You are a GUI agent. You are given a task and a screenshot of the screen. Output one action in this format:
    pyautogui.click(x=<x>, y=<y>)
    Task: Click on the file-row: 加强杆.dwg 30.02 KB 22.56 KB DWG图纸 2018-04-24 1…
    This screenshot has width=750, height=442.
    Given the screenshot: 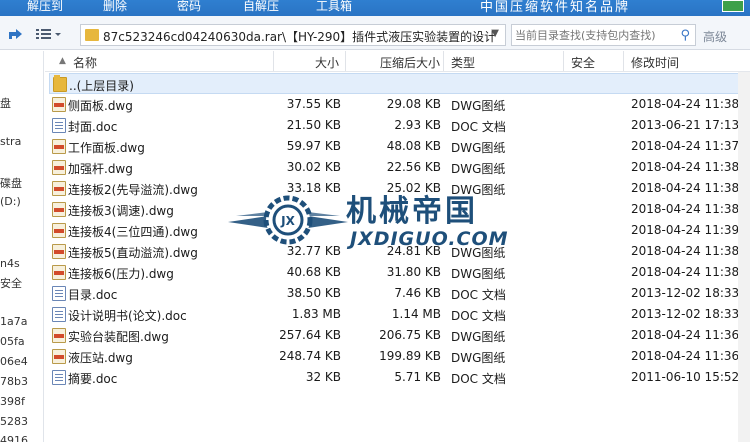 What is the action you would take?
    pyautogui.click(x=399, y=167)
    